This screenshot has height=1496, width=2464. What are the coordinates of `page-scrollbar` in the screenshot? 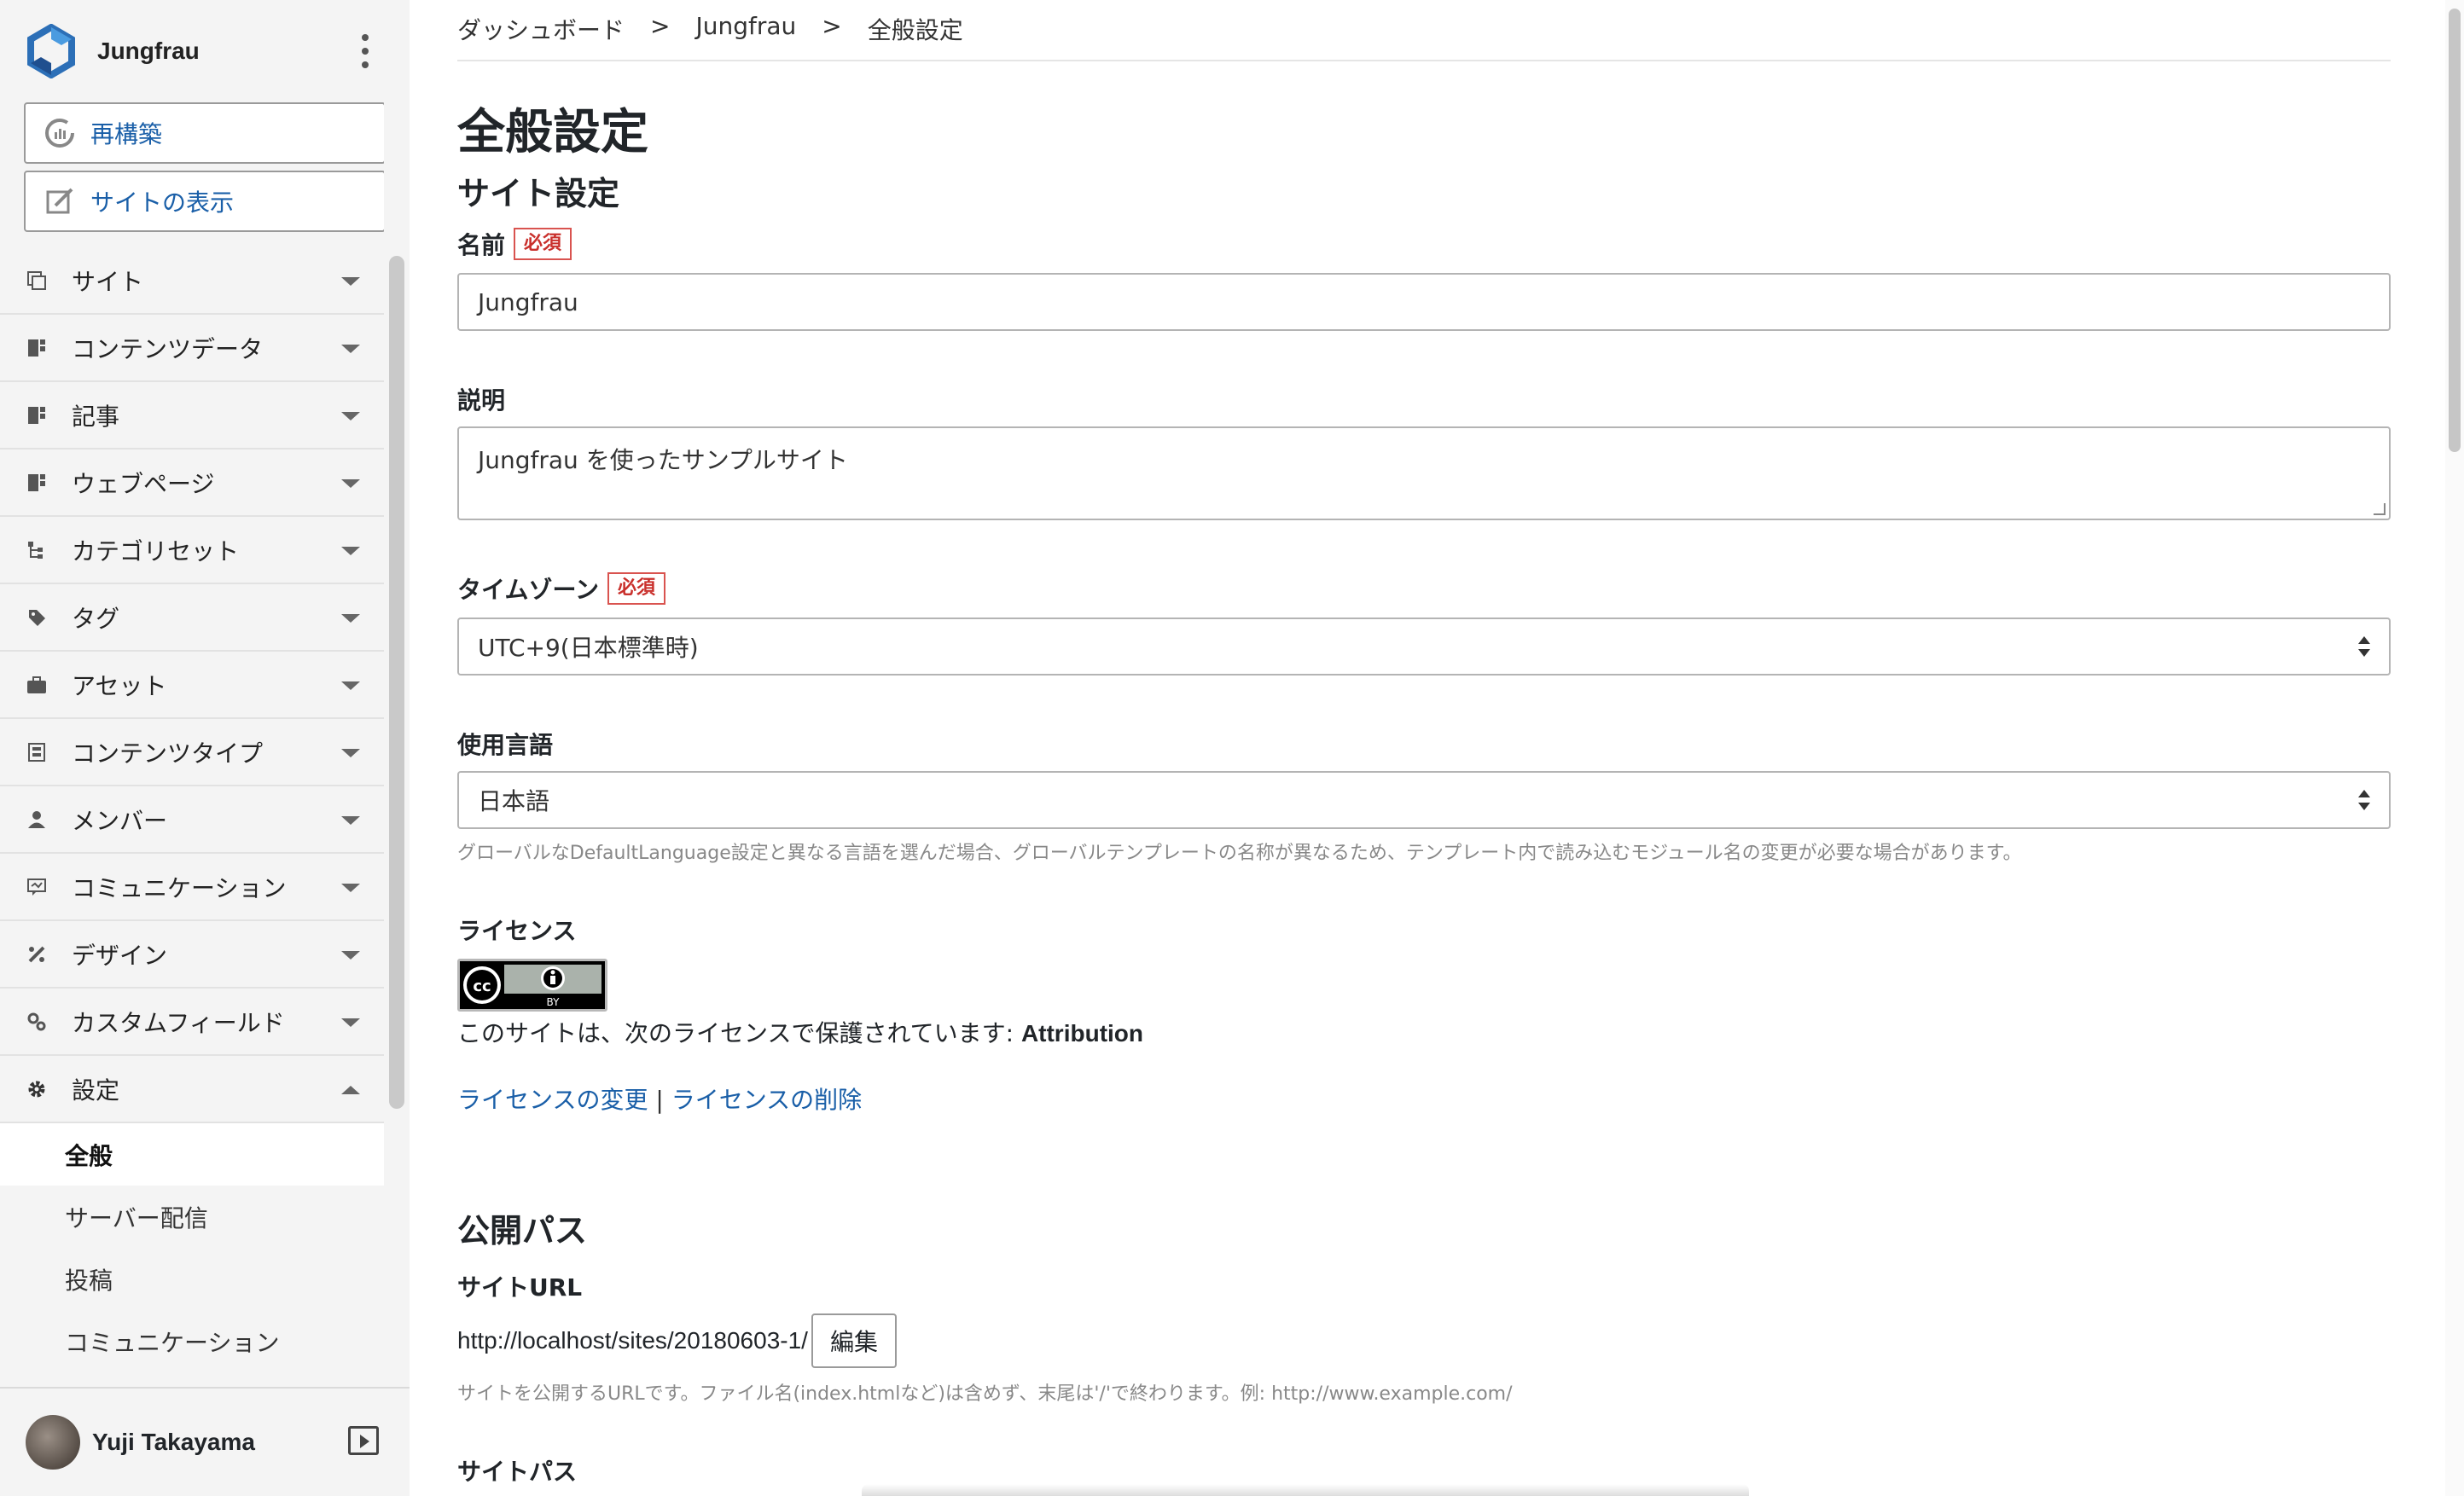 It's located at (2454, 748).